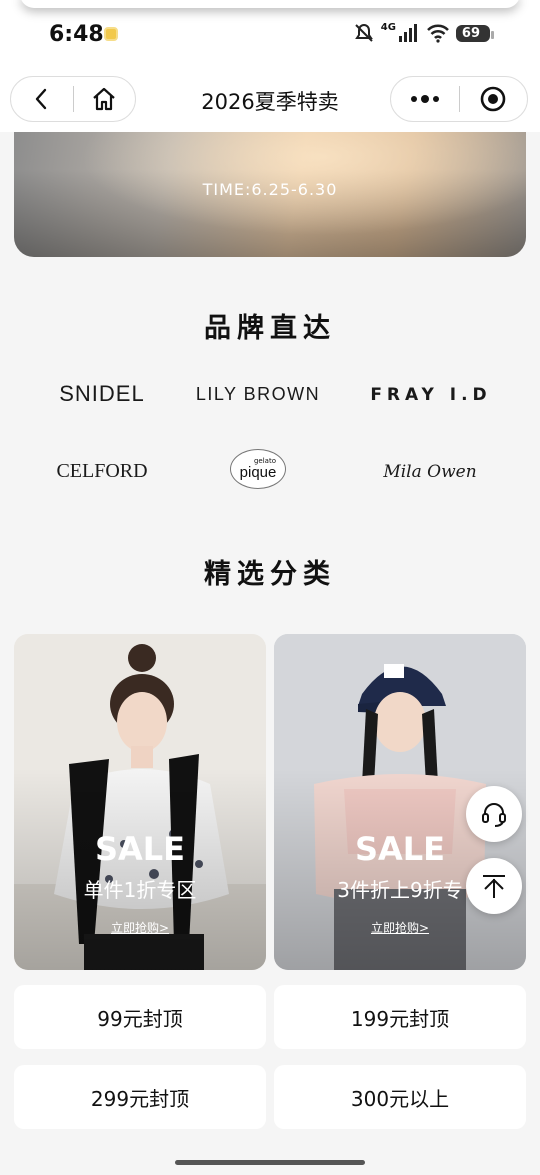 The width and height of the screenshot is (540, 1175). What do you see at coordinates (270, 328) in the screenshot?
I see `brands-section-title: 品牌直达` at bounding box center [270, 328].